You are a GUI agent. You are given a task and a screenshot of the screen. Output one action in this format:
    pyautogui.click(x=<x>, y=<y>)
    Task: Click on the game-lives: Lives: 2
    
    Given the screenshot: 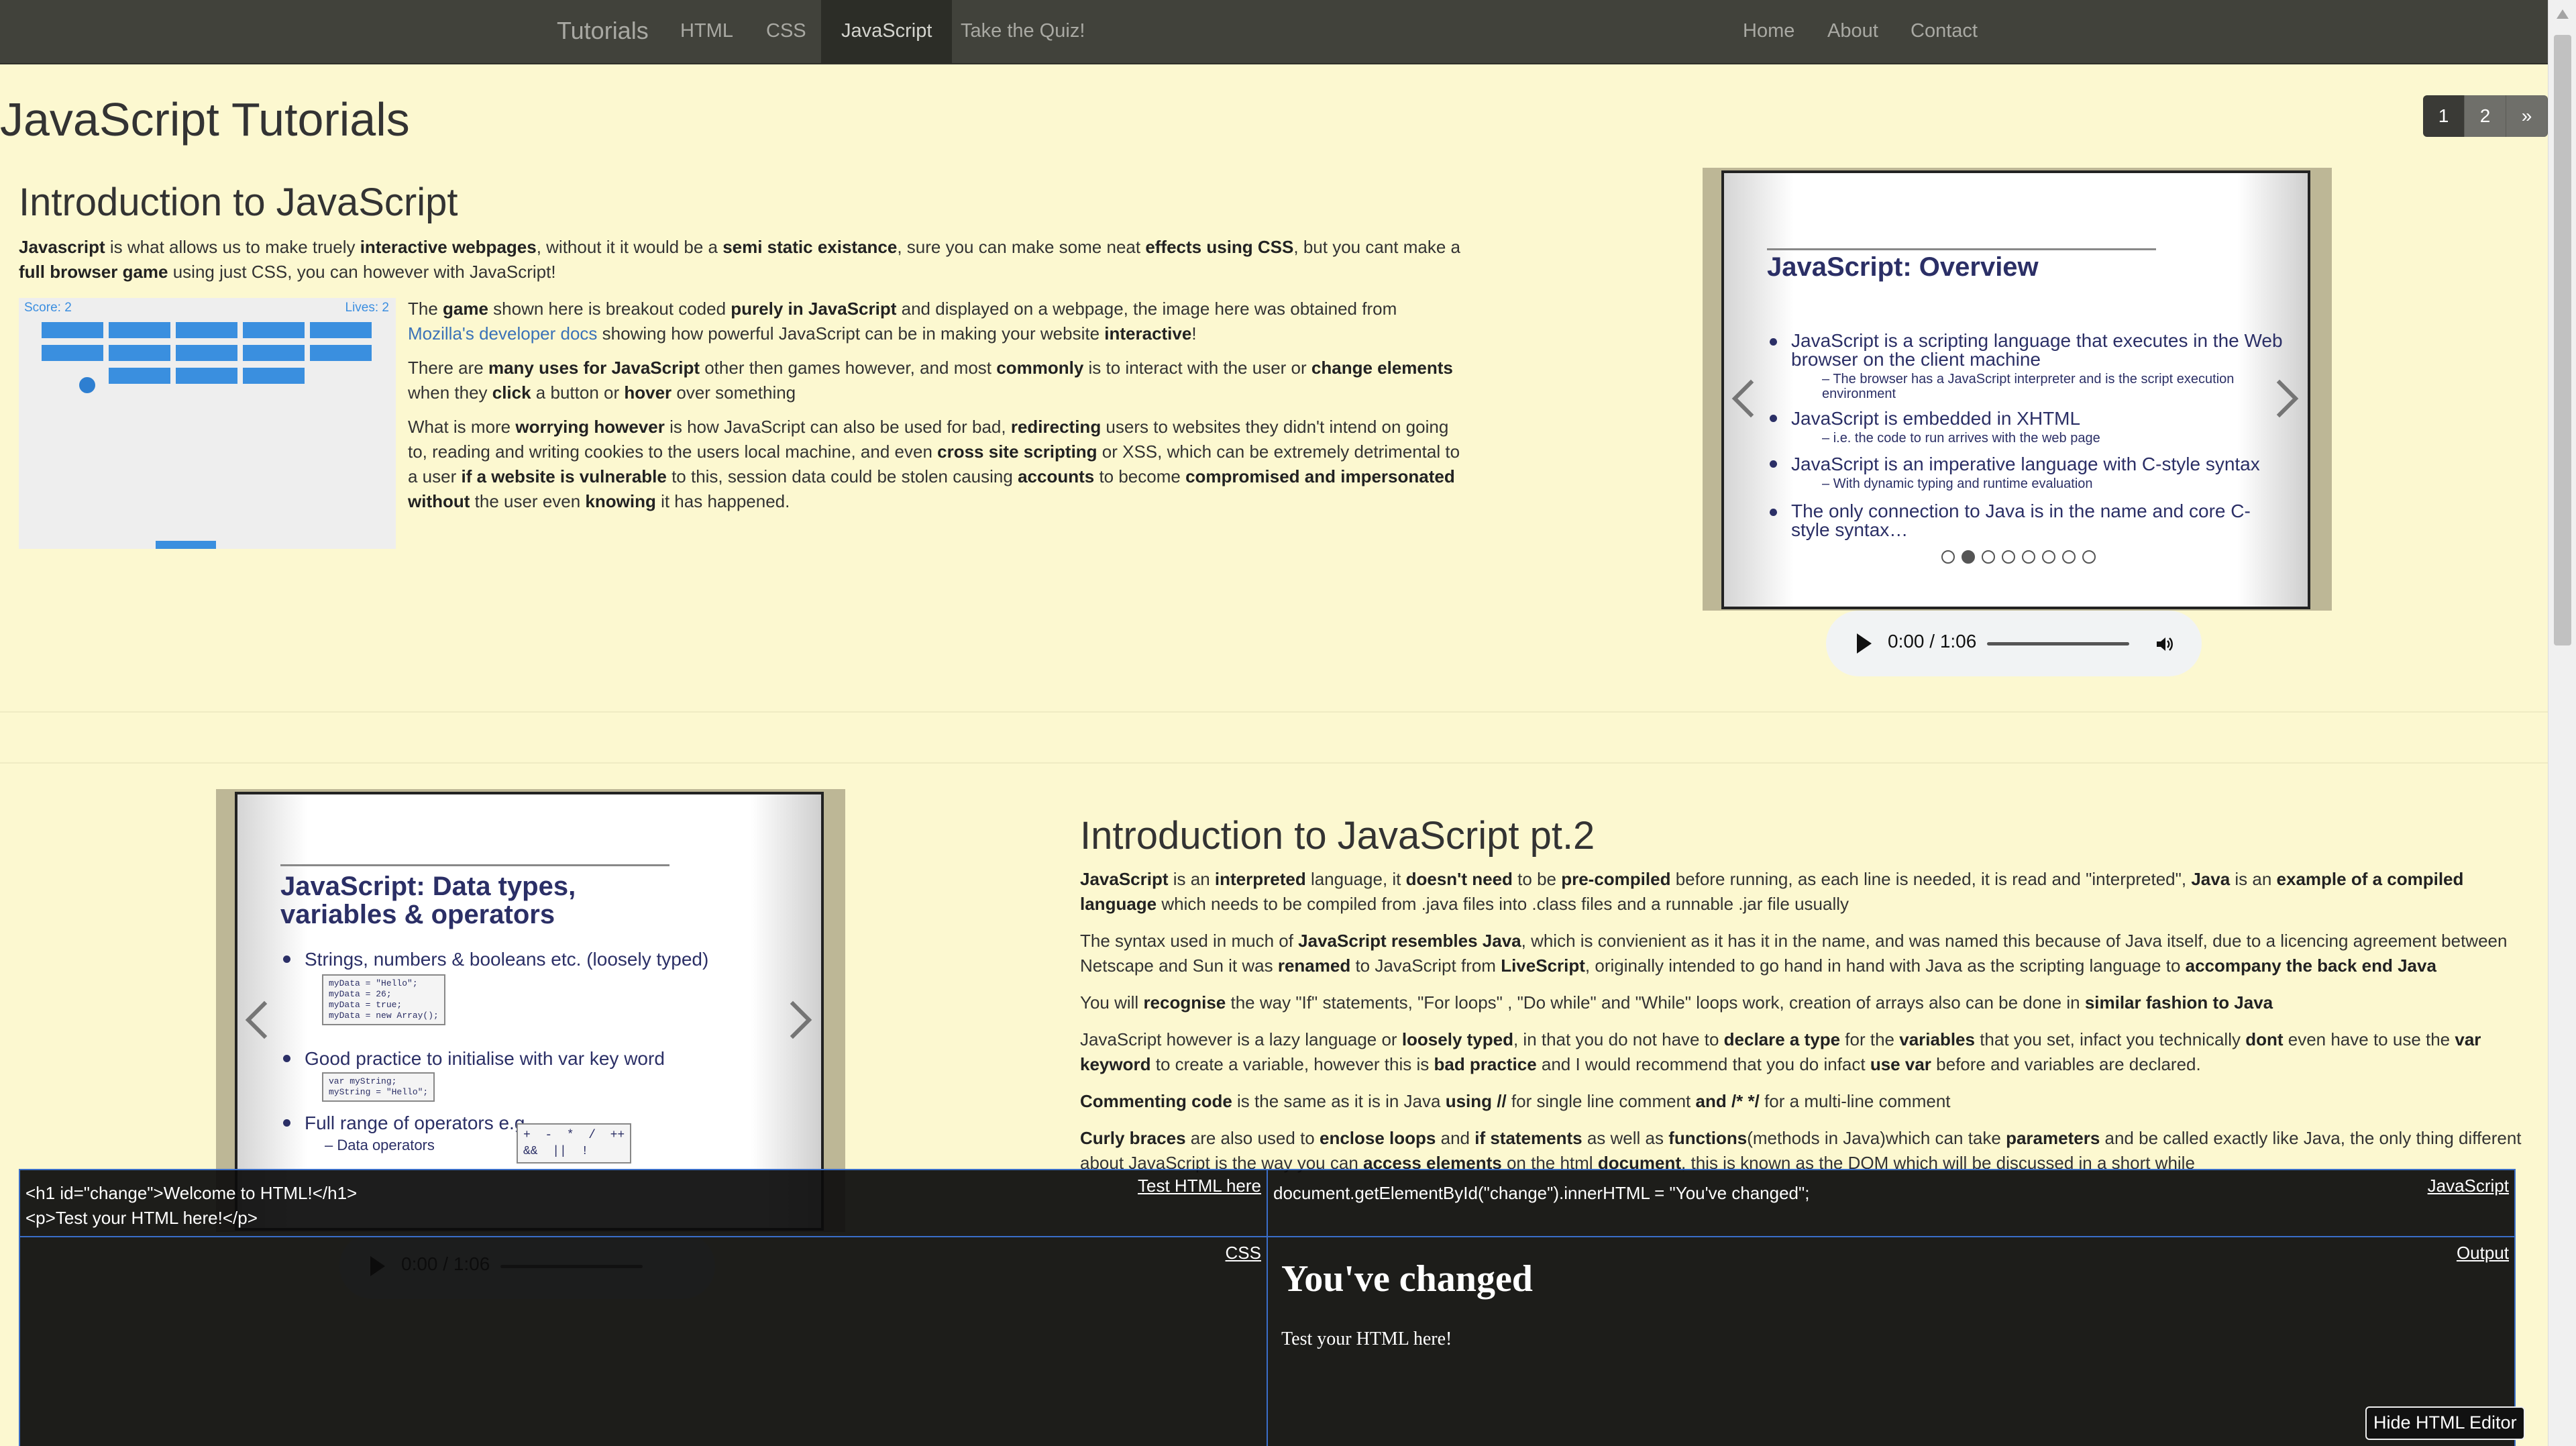 What is the action you would take?
    pyautogui.click(x=367, y=308)
    